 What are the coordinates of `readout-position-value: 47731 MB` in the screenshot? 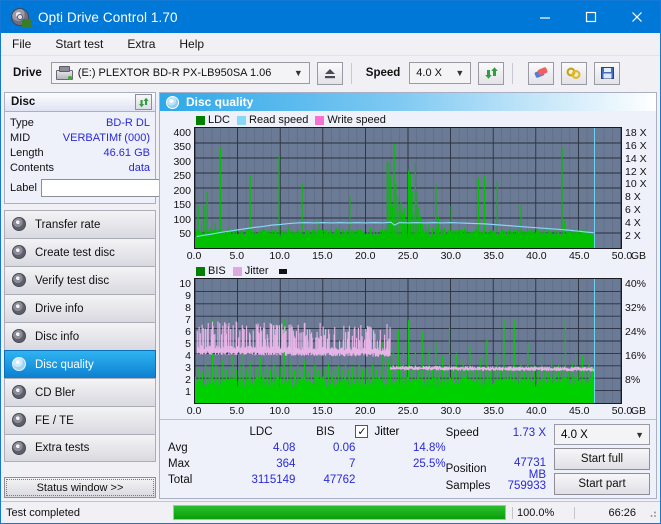 It's located at (530, 468).